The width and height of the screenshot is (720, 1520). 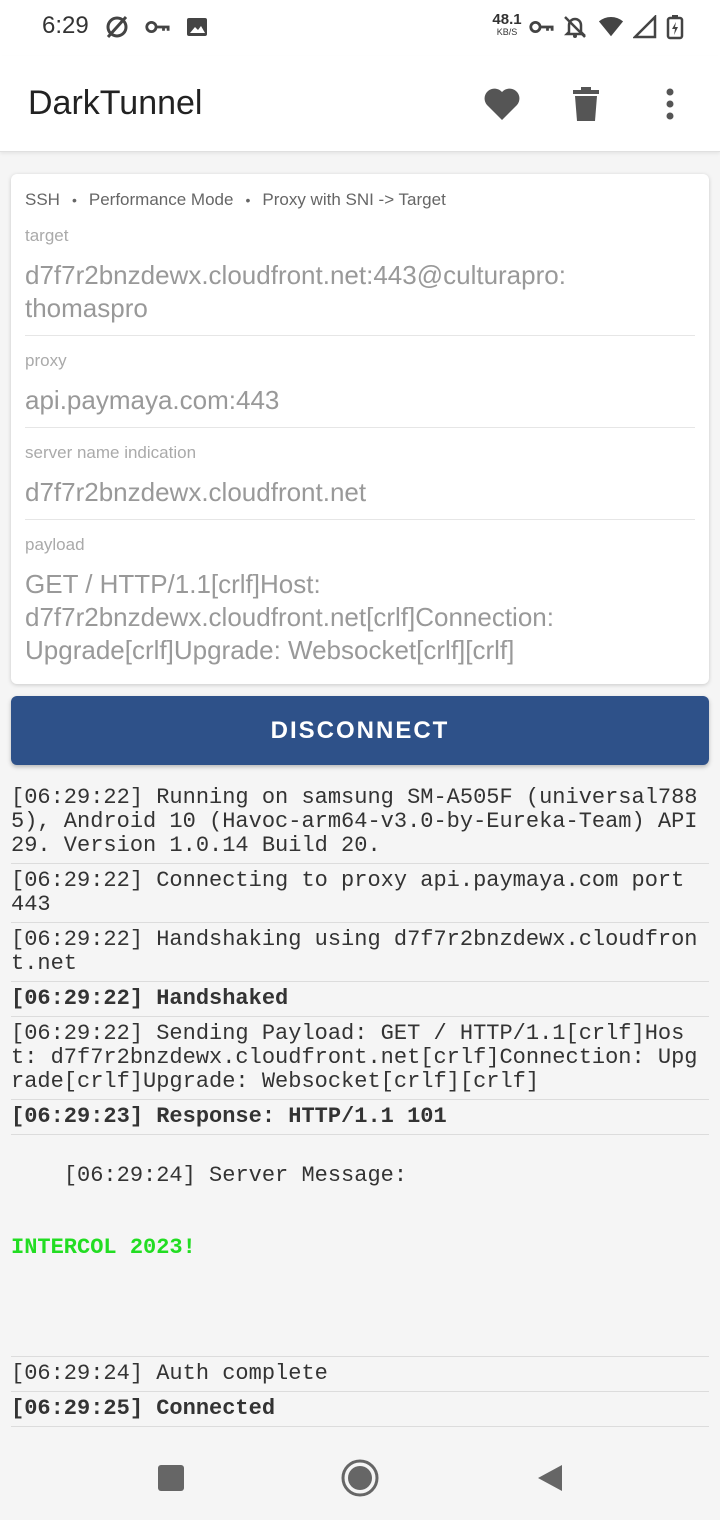 I want to click on log-entry-text: [06:29:23] Response: HTTP/1.1 101, so click(x=229, y=1116).